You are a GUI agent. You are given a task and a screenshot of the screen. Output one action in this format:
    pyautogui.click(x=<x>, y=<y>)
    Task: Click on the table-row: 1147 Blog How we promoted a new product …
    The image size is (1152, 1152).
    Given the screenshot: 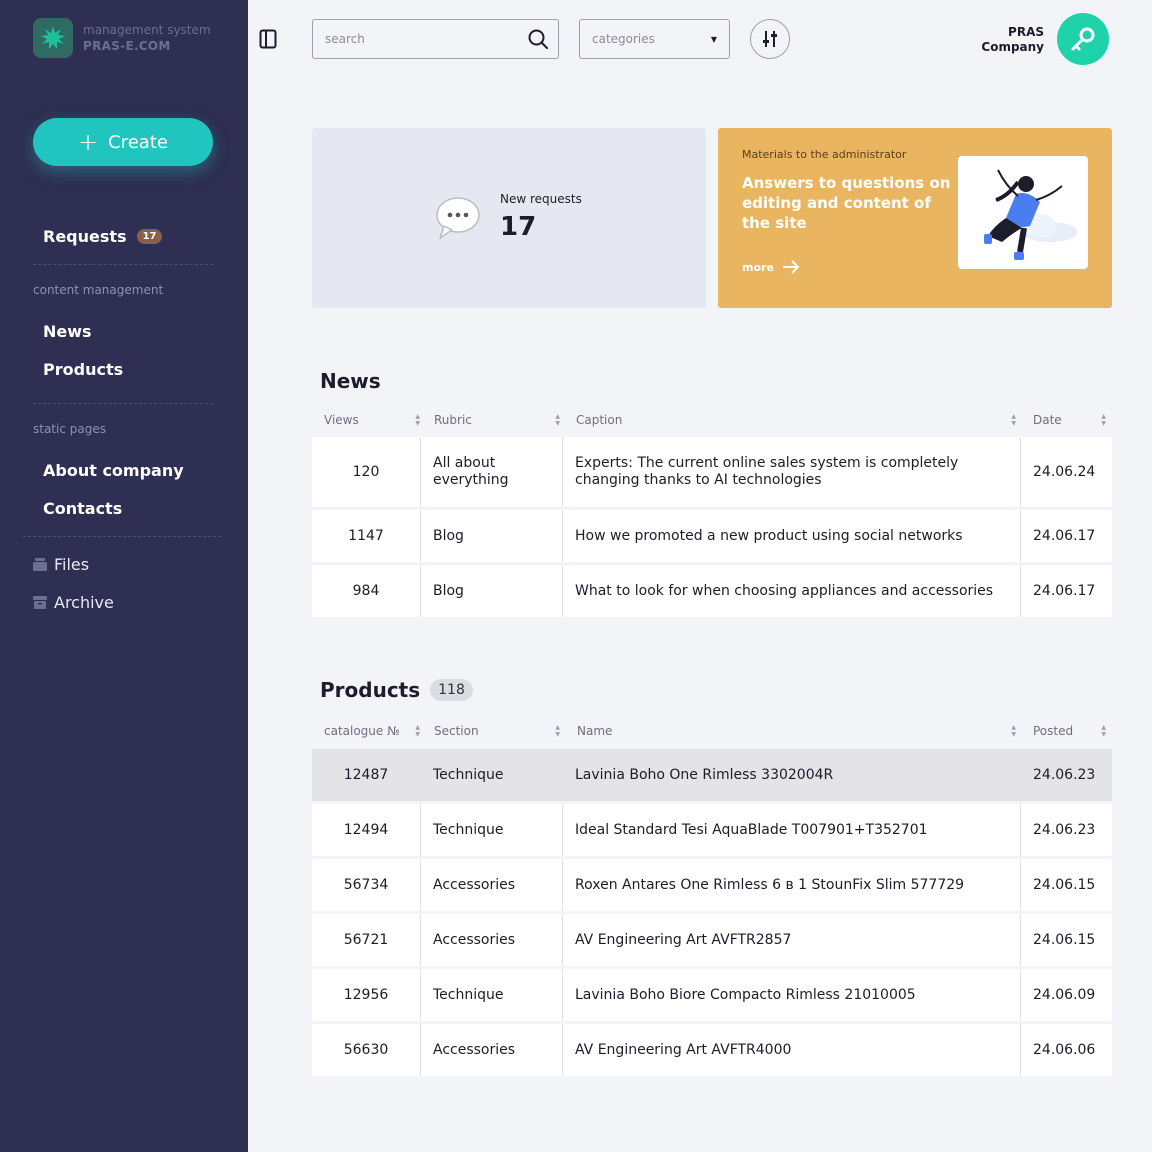 What is the action you would take?
    pyautogui.click(x=712, y=537)
    